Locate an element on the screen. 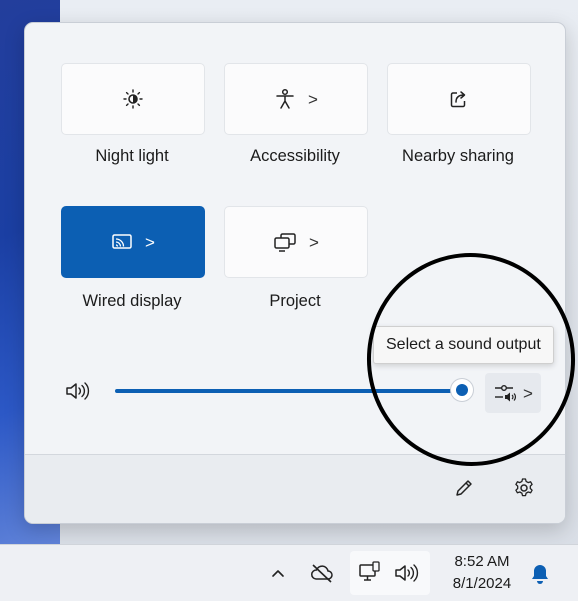  clock-date: 8/1/2024 is located at coordinates (482, 583).